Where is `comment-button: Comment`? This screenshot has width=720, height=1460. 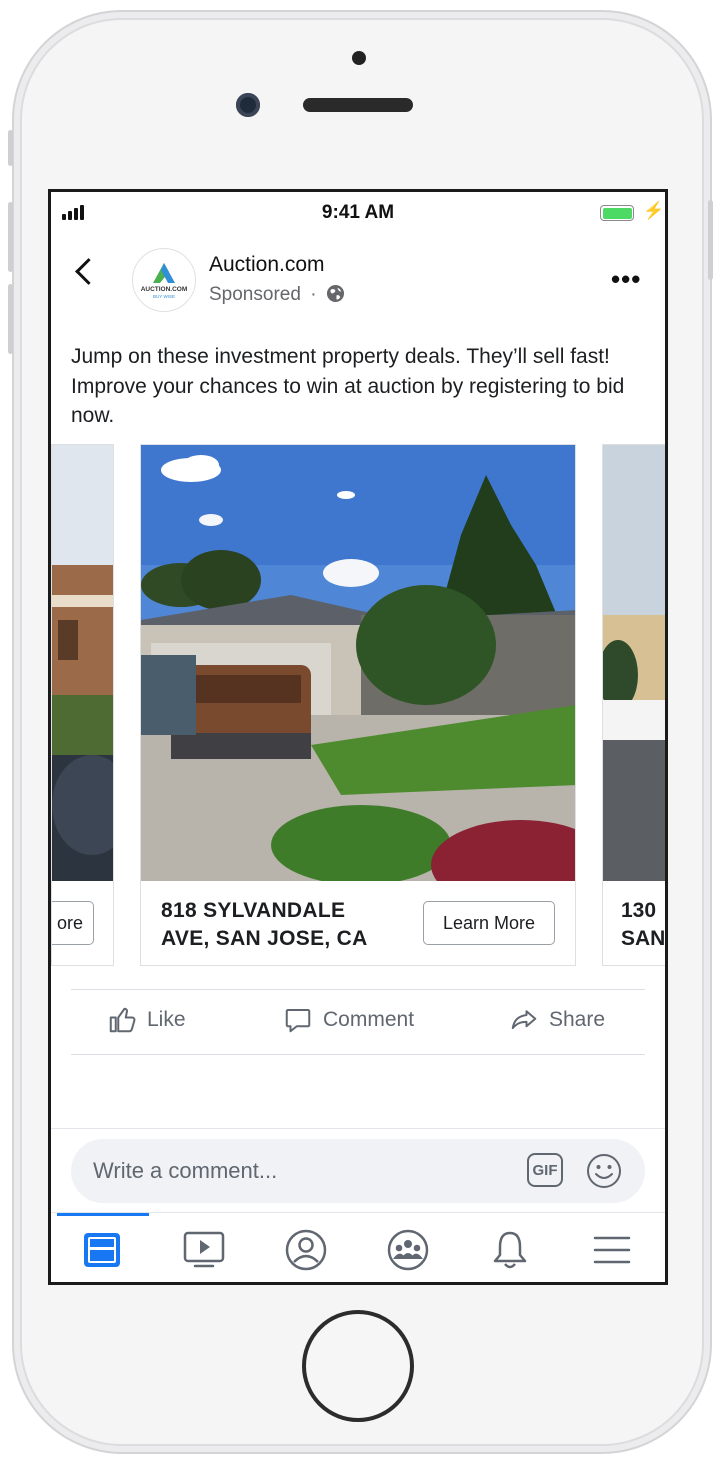
comment-button: Comment is located at coordinates (348, 1020).